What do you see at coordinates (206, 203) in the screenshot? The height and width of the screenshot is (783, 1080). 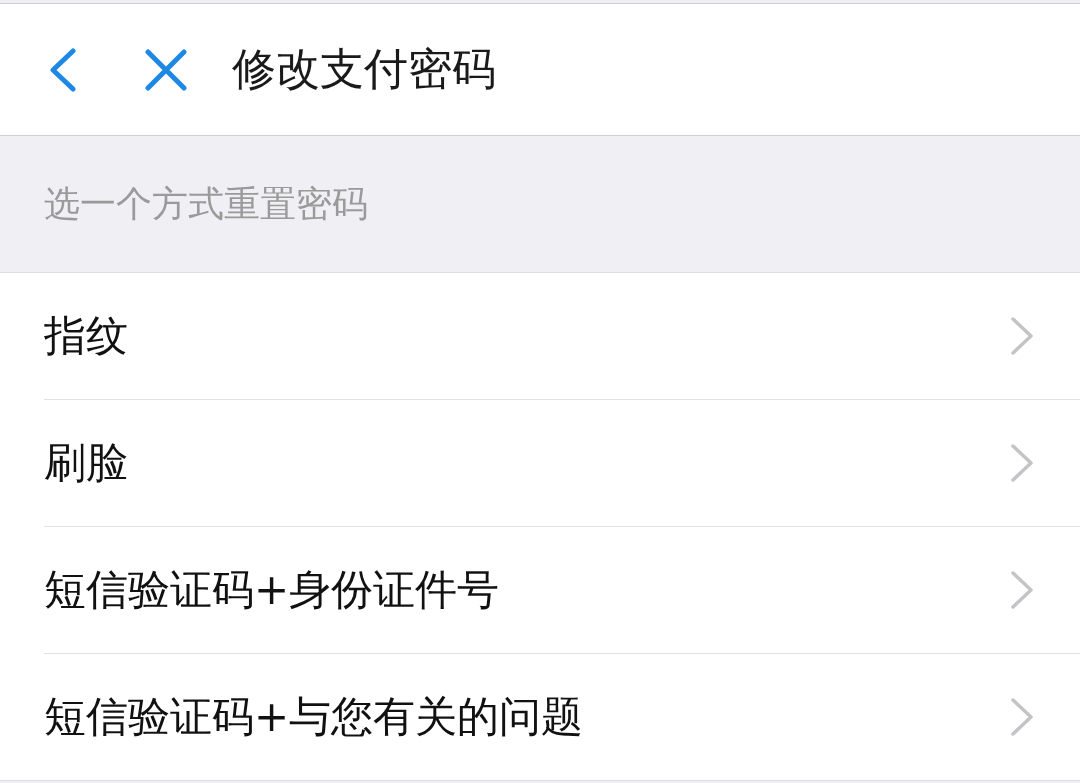 I see `section-label: 选一个方式重置密码` at bounding box center [206, 203].